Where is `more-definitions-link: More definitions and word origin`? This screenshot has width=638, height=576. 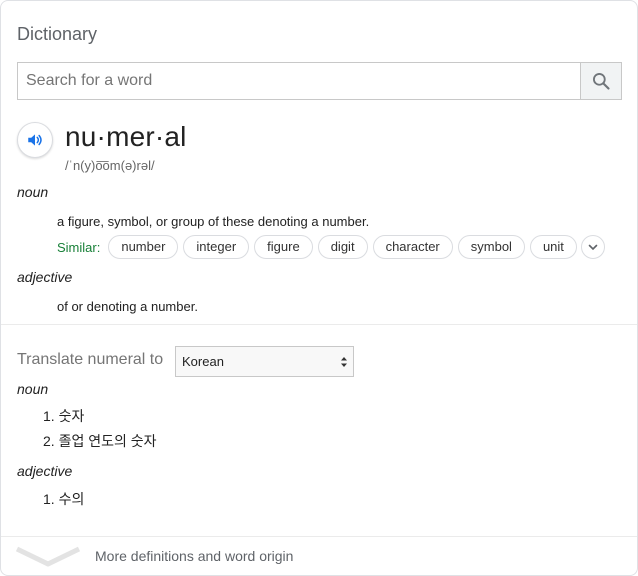 more-definitions-link: More definitions and word origin is located at coordinates (154, 556).